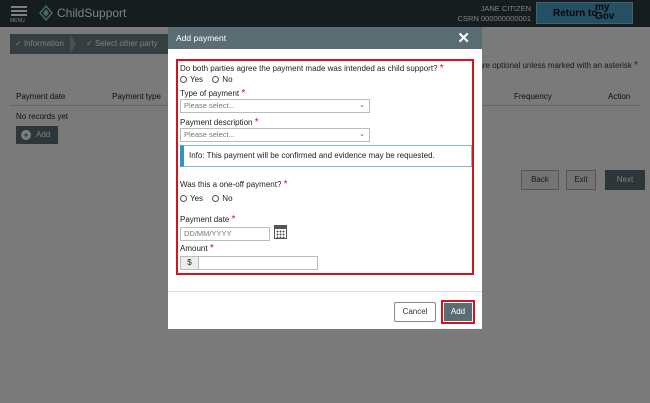 Image resolution: width=650 pixels, height=403 pixels. I want to click on one-off-yes-radio, so click(183, 198).